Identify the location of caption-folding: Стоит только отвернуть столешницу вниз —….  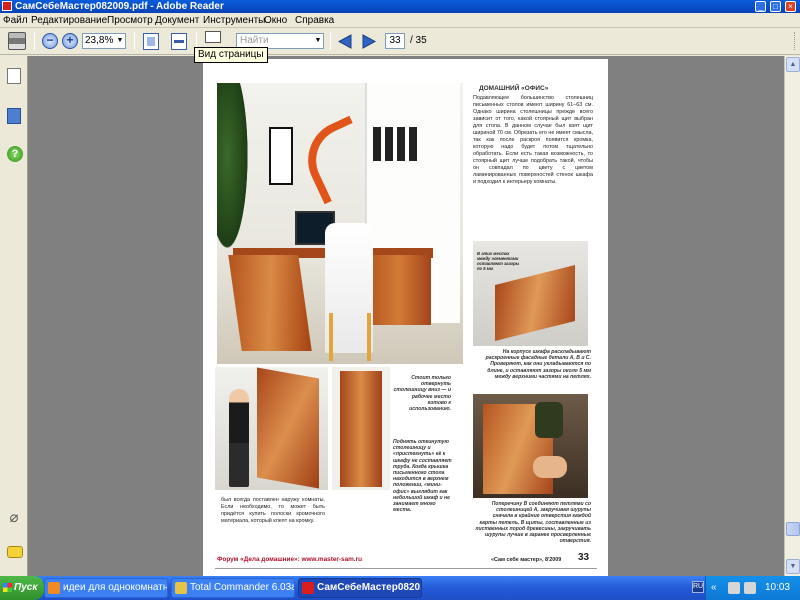
(422, 394).